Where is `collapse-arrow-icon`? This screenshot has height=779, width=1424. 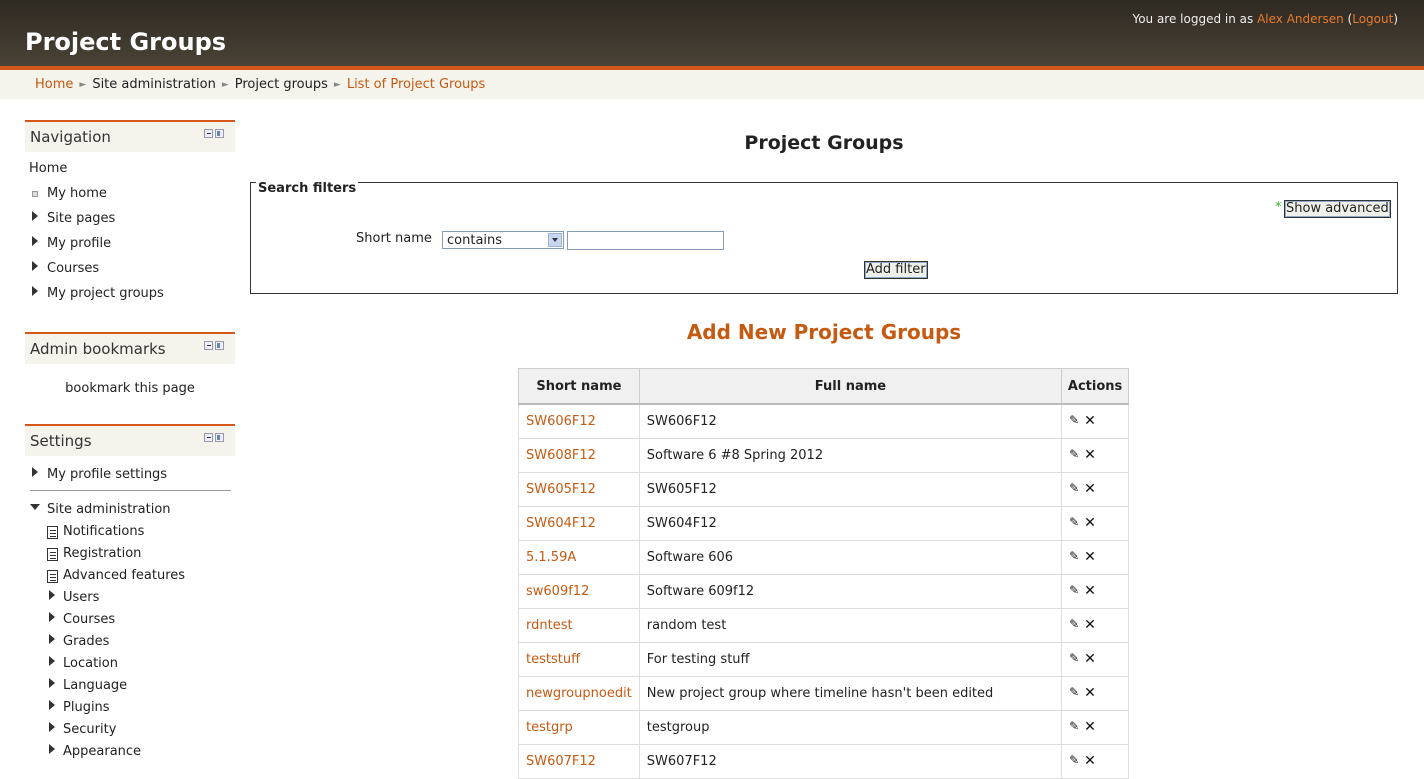 collapse-arrow-icon is located at coordinates (35, 507).